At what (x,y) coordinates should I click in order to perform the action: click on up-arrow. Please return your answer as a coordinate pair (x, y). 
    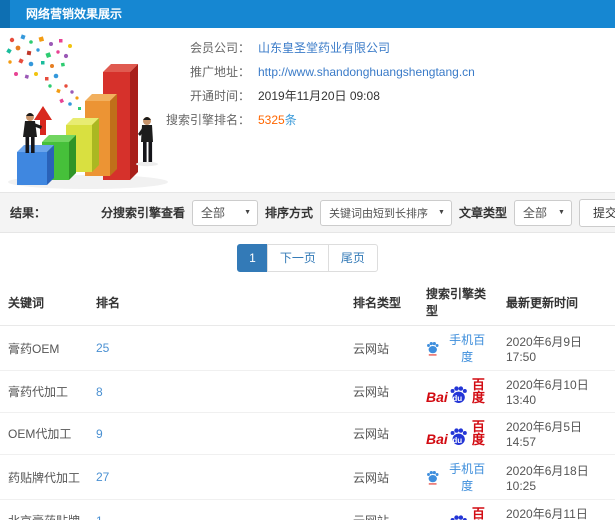
    Looking at the image, I should click on (43, 120).